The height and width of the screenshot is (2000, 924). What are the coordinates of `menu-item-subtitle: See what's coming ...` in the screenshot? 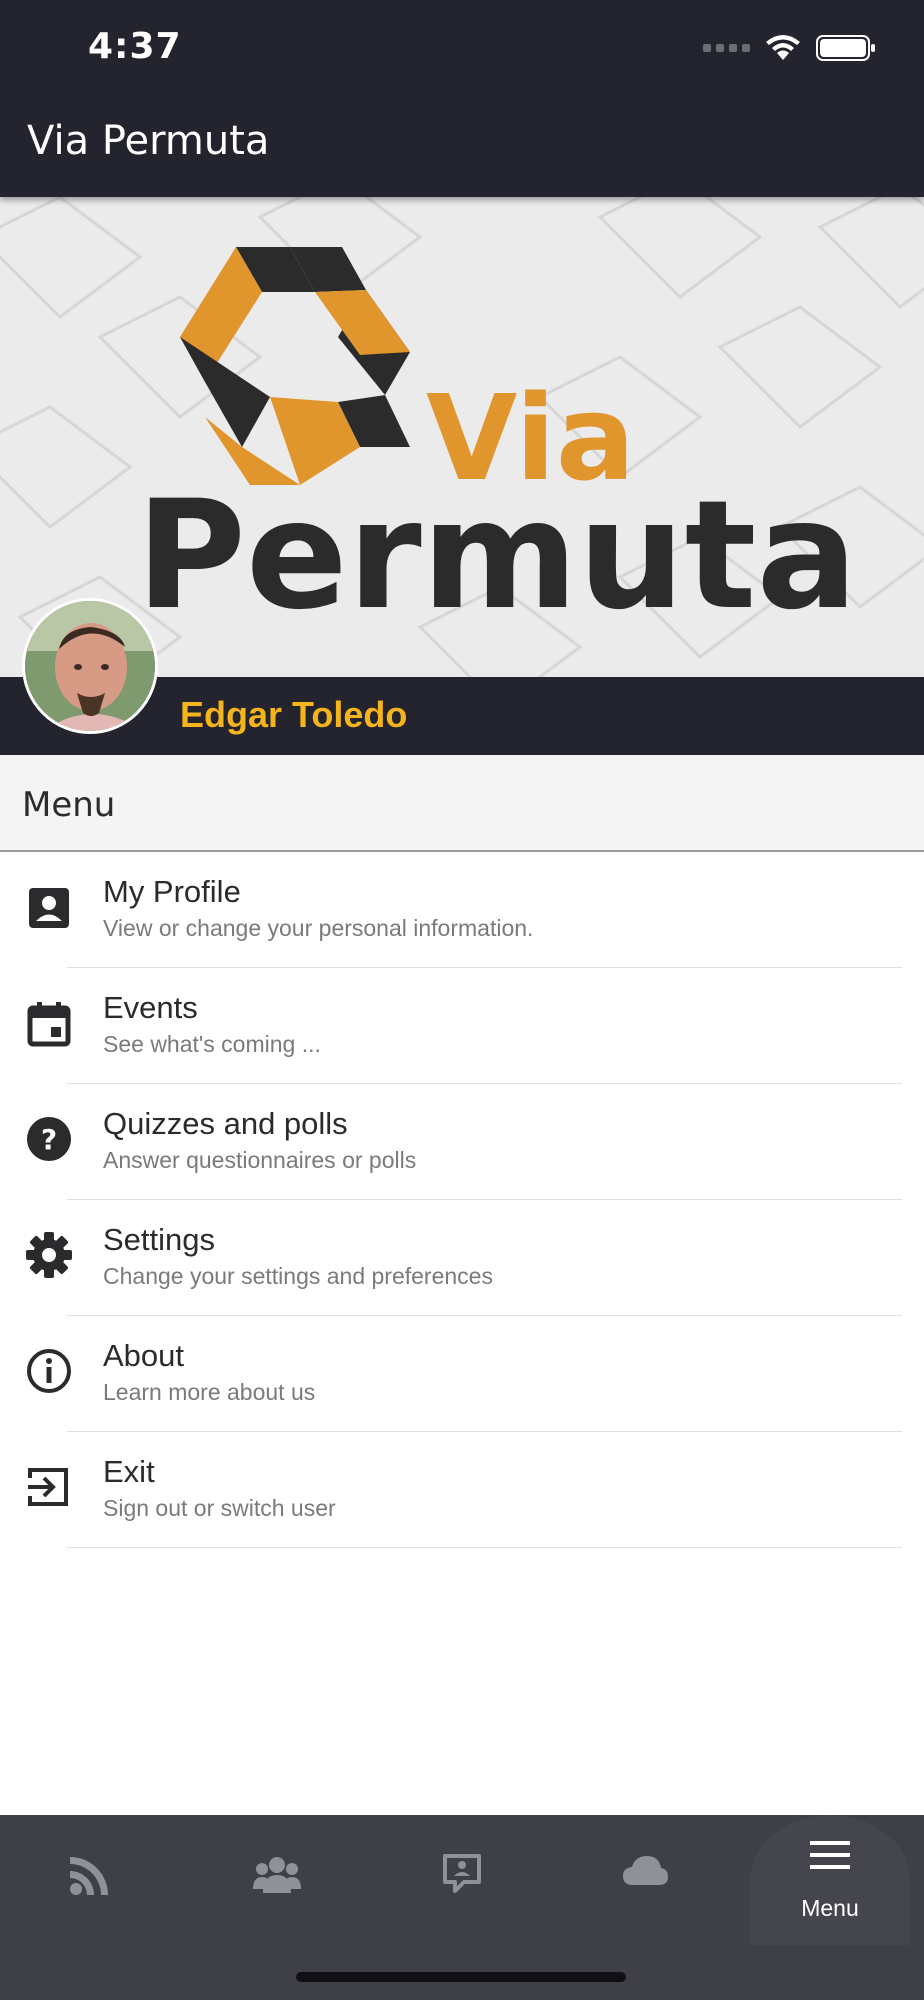 It's located at (212, 1044).